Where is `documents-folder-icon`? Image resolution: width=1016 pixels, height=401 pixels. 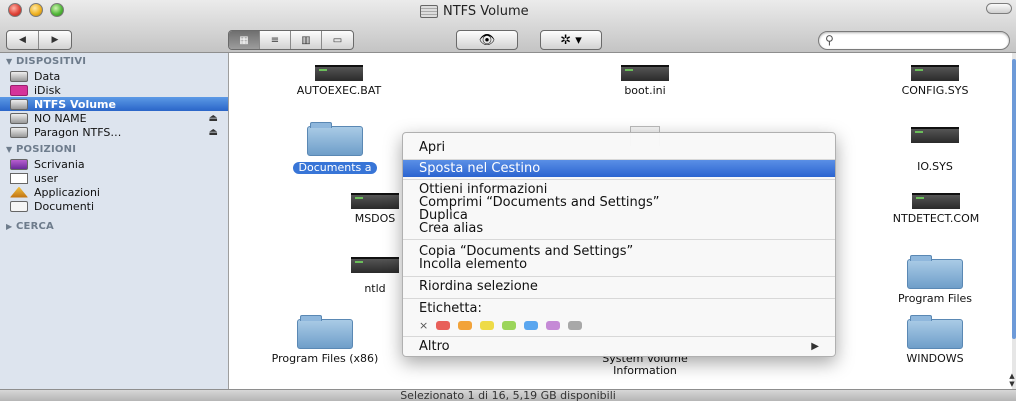
documents-folder-icon is located at coordinates (19, 206).